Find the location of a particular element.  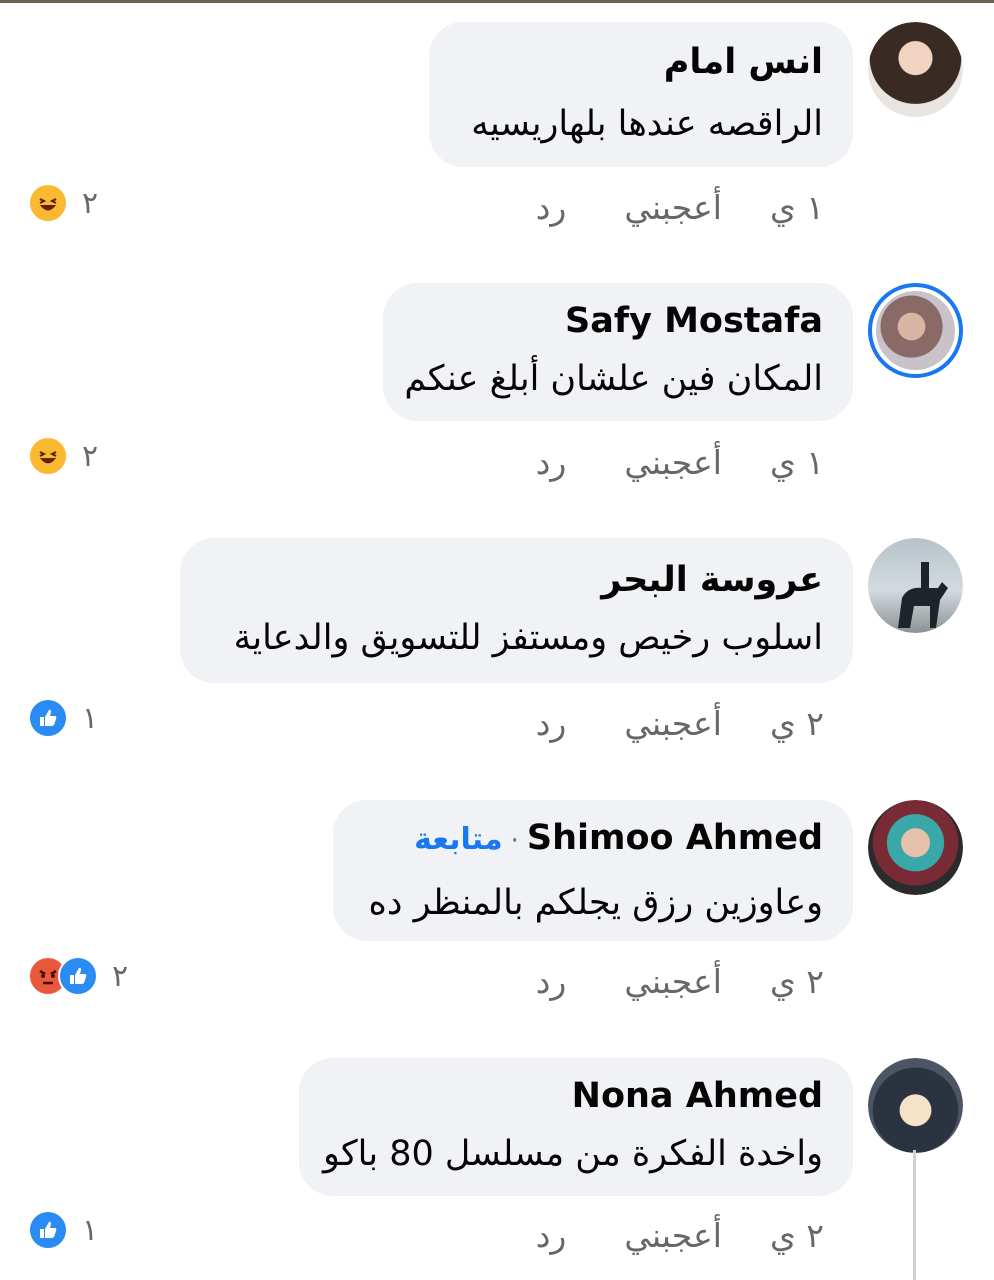

comment-text: الراقصه عندها بلهاريسيه is located at coordinates (647, 124).